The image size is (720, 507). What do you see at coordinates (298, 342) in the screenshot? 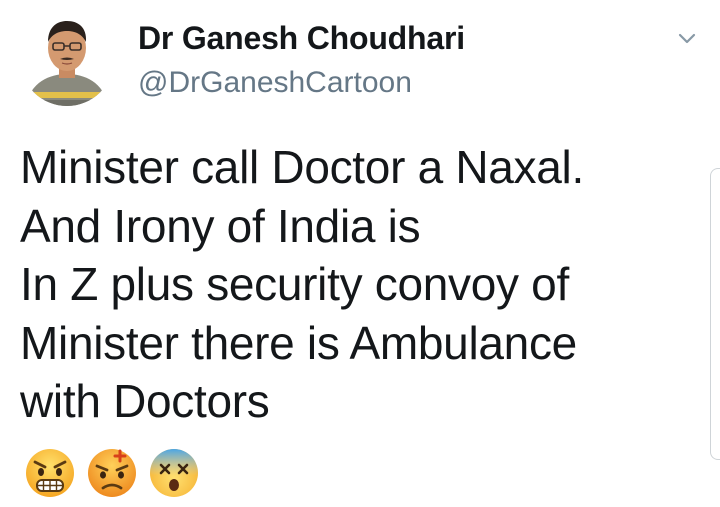
I see `tweet-text-line: Minister there is Ambulance` at bounding box center [298, 342].